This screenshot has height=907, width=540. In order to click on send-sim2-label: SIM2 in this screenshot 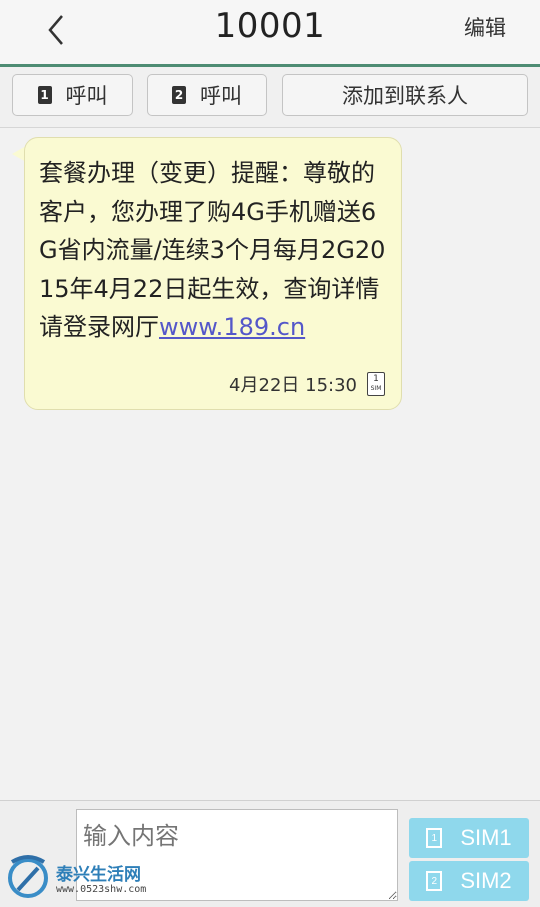, I will do `click(486, 880)`.